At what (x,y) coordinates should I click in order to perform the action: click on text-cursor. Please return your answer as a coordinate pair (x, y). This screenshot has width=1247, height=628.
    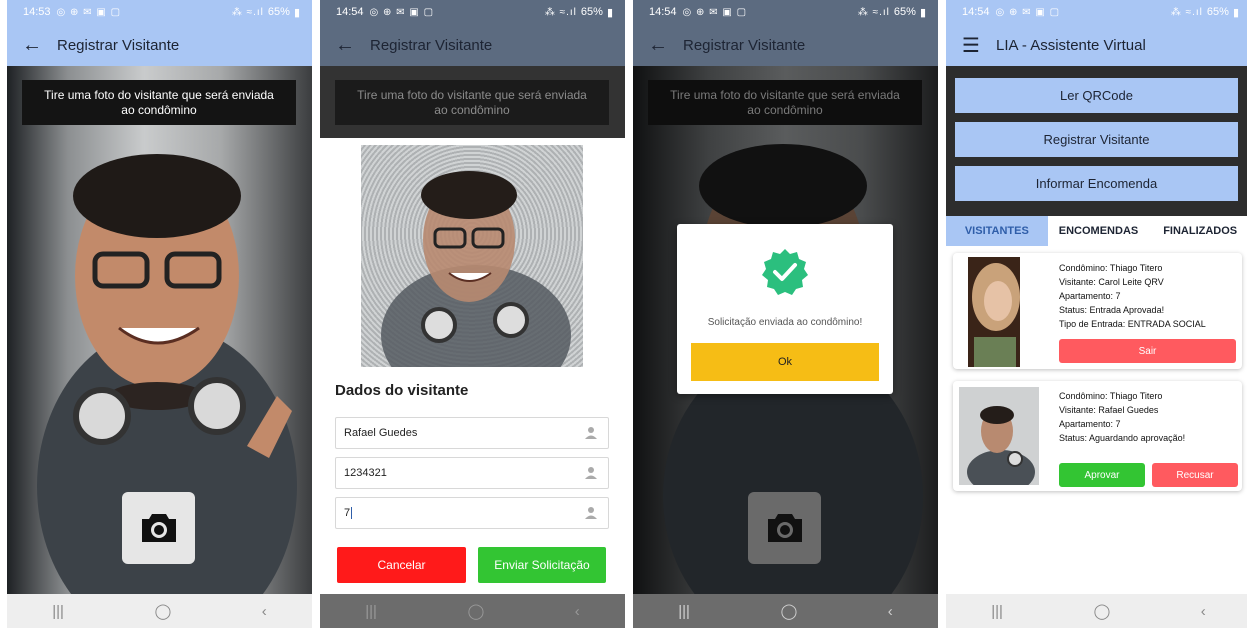
    Looking at the image, I should click on (352, 513).